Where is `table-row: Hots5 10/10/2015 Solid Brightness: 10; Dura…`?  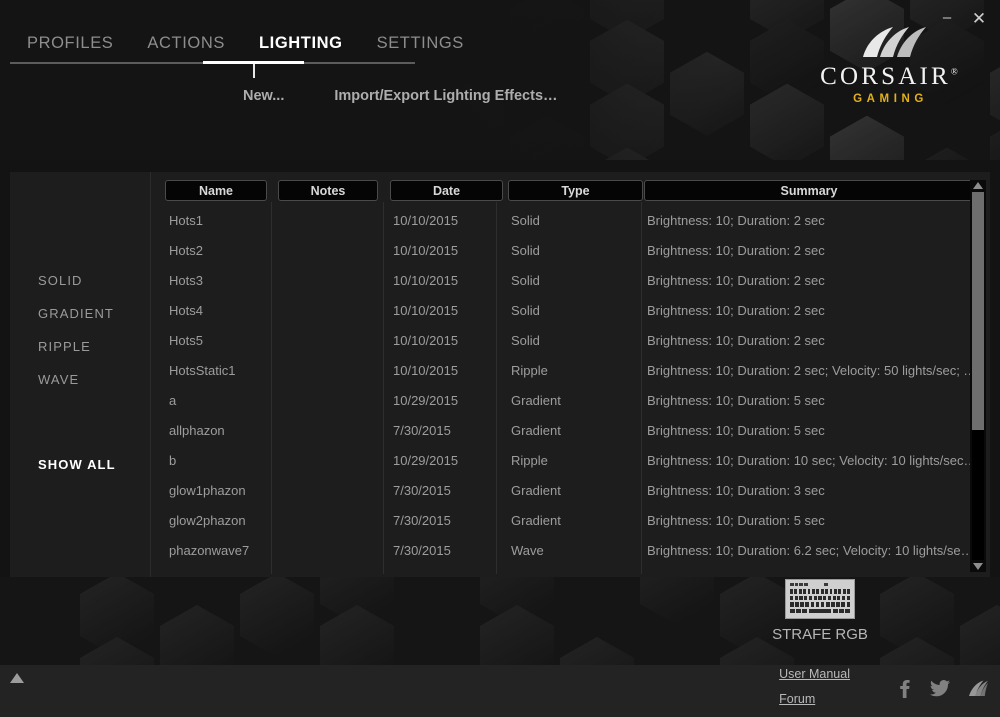
table-row: Hots5 10/10/2015 Solid Brightness: 10; Dura… is located at coordinates (570, 341).